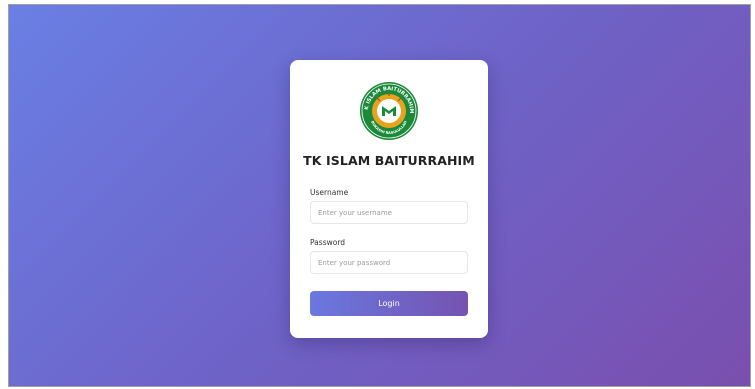 Image resolution: width=755 pixels, height=389 pixels. Describe the element at coordinates (389, 262) in the screenshot. I see `password-input` at that location.